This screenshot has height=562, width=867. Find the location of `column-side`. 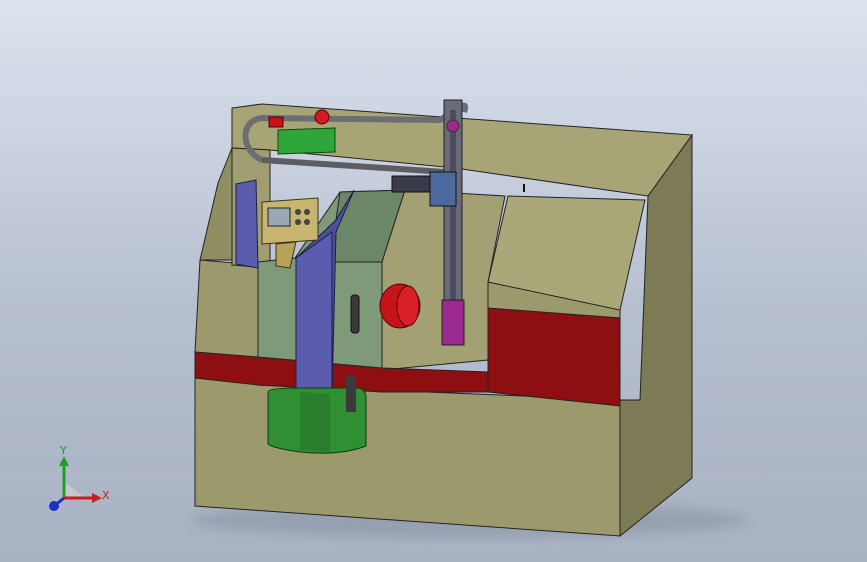

column-side is located at coordinates (314, 313).